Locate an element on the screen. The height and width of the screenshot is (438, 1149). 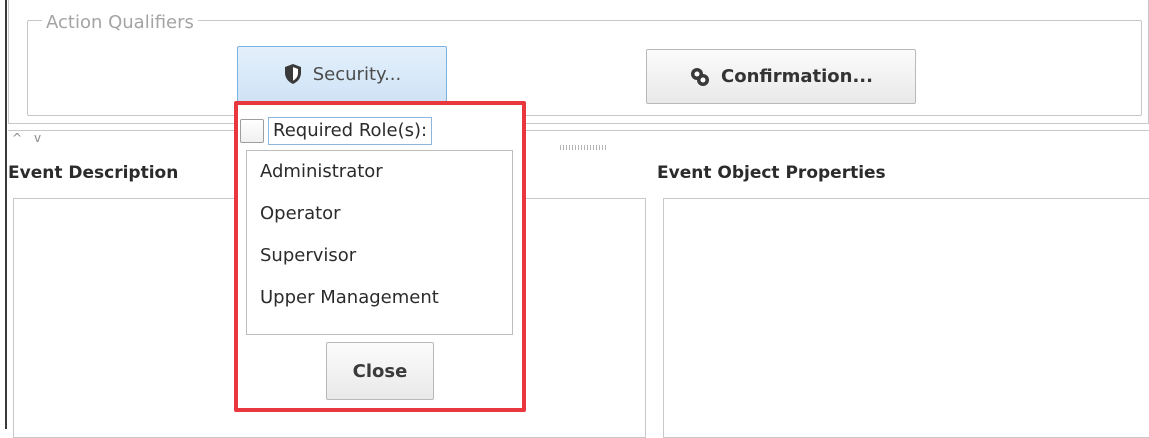
event-object-properties-label: Event Object Properties is located at coordinates (771, 173).